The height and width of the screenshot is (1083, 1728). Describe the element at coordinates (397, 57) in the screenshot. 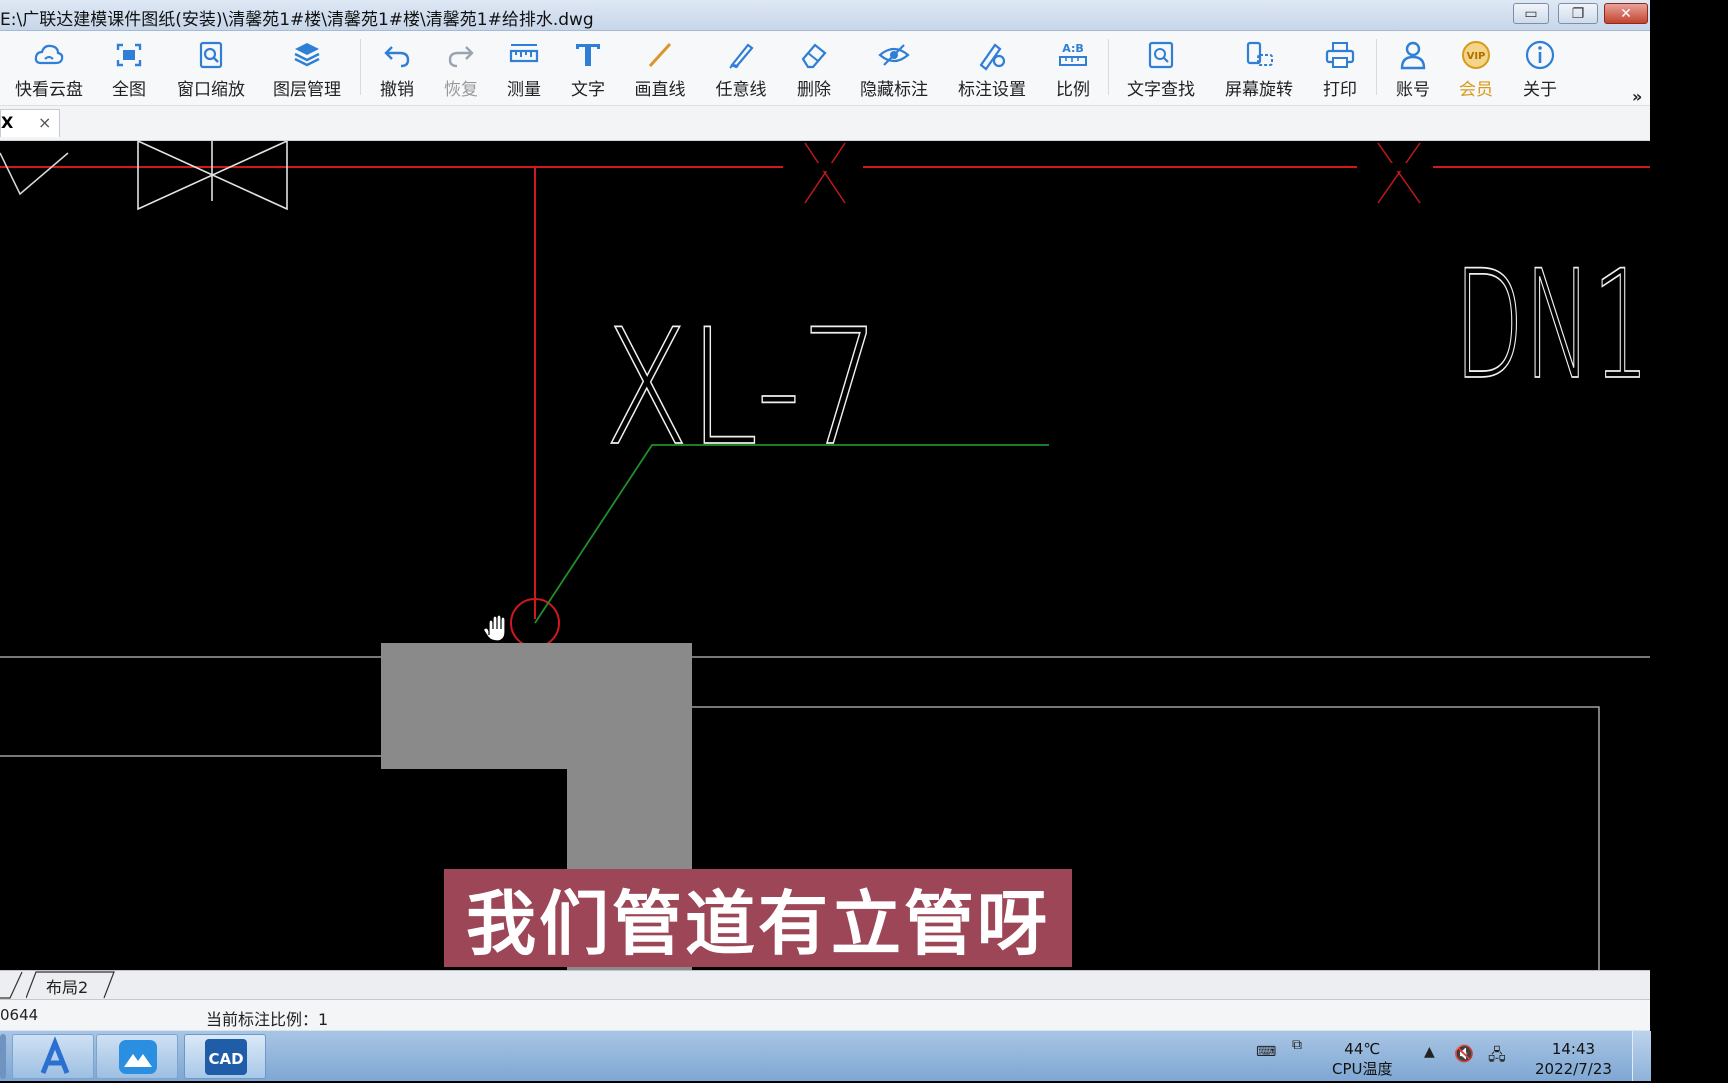

I see `undo-icon` at that location.